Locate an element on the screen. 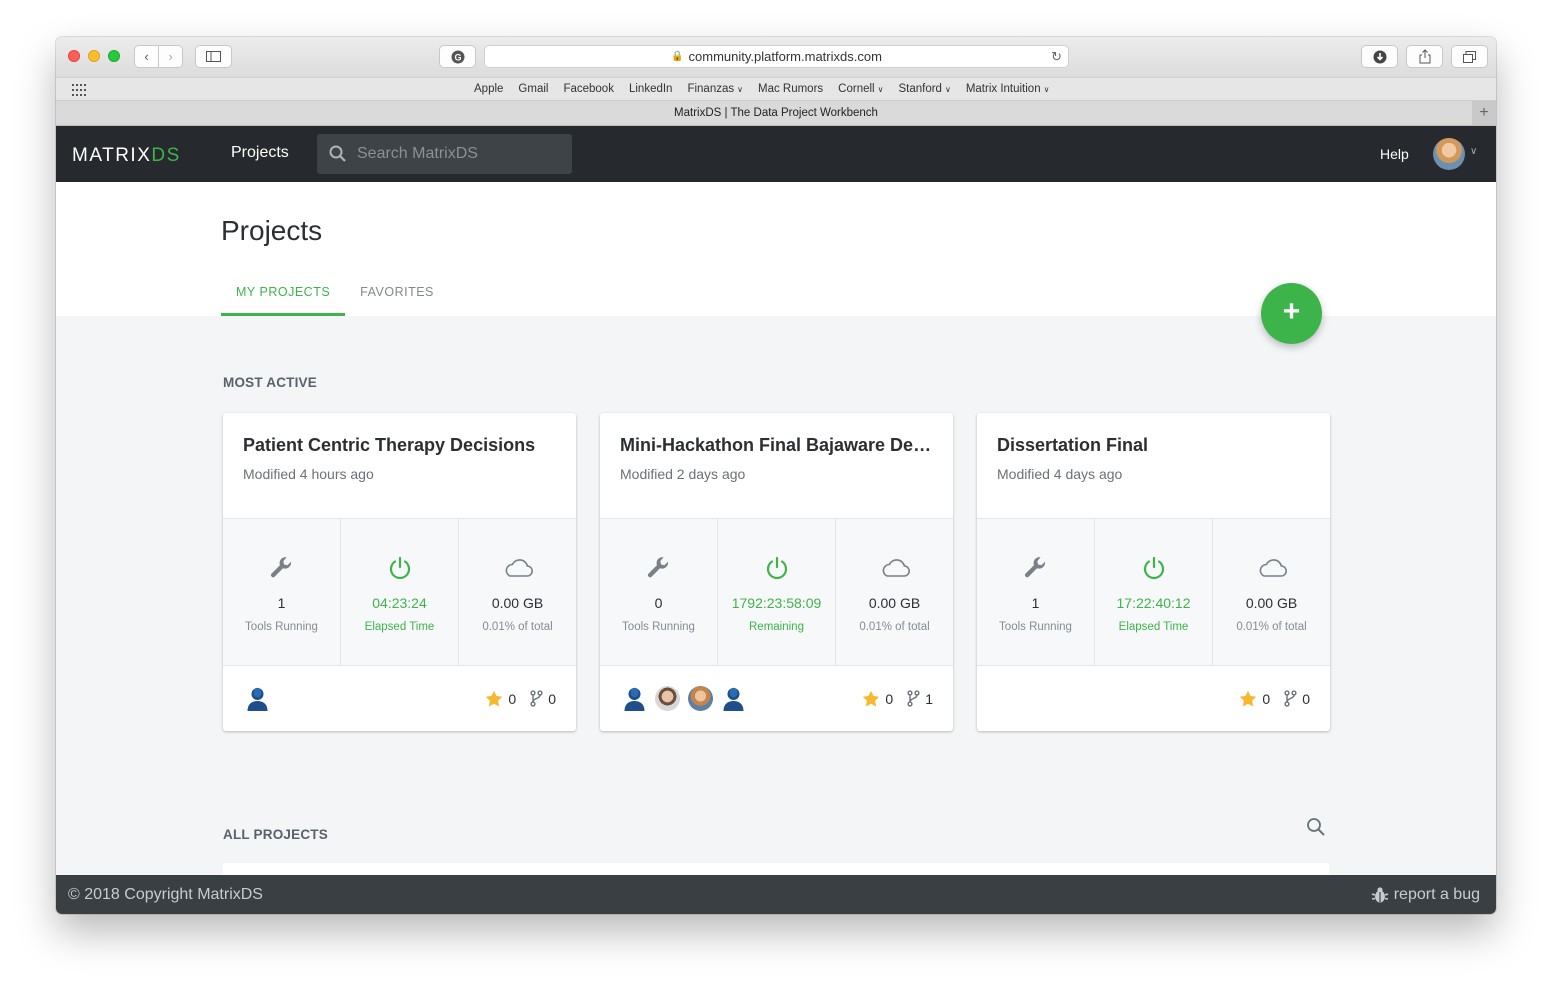  reload-icon: ↻ is located at coordinates (1056, 57).